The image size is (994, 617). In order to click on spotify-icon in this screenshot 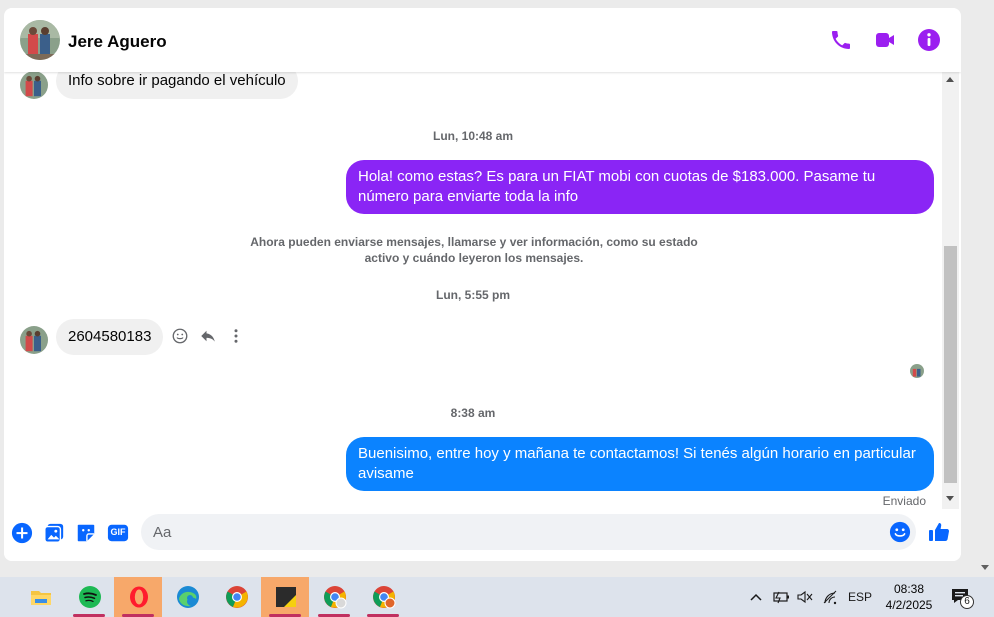, I will do `click(89, 597)`.